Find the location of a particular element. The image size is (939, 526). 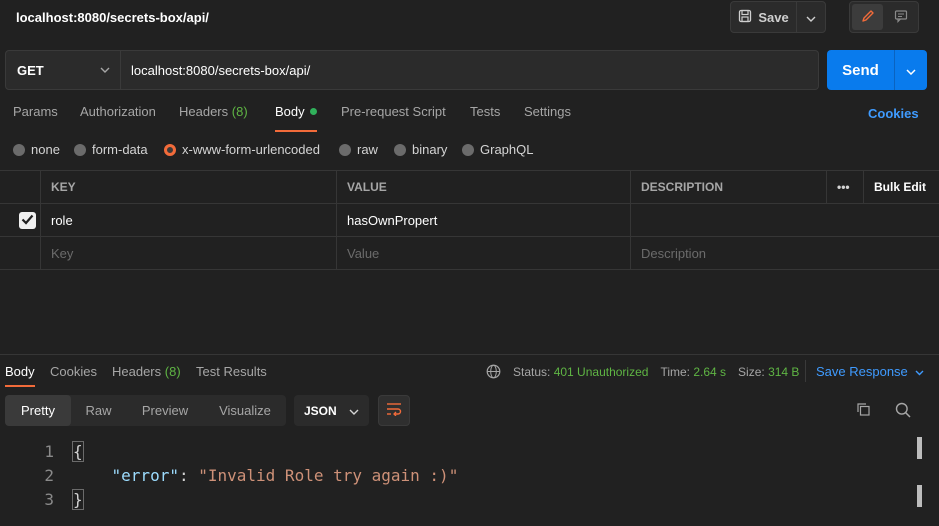

send-options-button is located at coordinates (911, 70).